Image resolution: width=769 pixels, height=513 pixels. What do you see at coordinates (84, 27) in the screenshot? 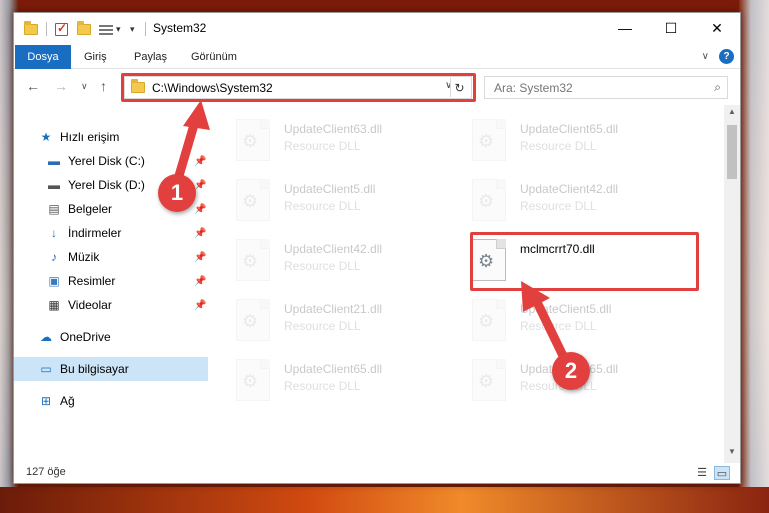
I see `new-folder-icon` at bounding box center [84, 27].